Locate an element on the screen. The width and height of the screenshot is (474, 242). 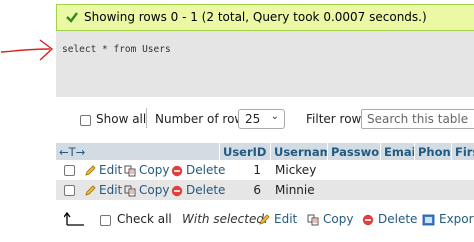
bulk-copy-button: Copy is located at coordinates (330, 219).